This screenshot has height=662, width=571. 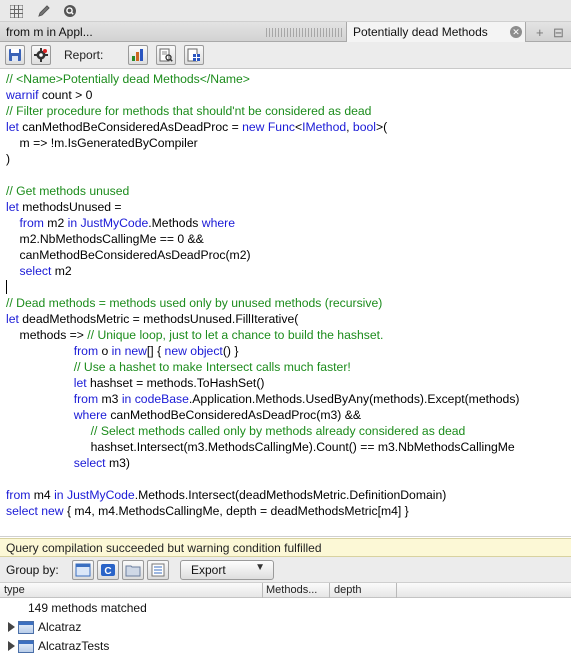 I want to click on group-by-label: Group by:, so click(x=32, y=570).